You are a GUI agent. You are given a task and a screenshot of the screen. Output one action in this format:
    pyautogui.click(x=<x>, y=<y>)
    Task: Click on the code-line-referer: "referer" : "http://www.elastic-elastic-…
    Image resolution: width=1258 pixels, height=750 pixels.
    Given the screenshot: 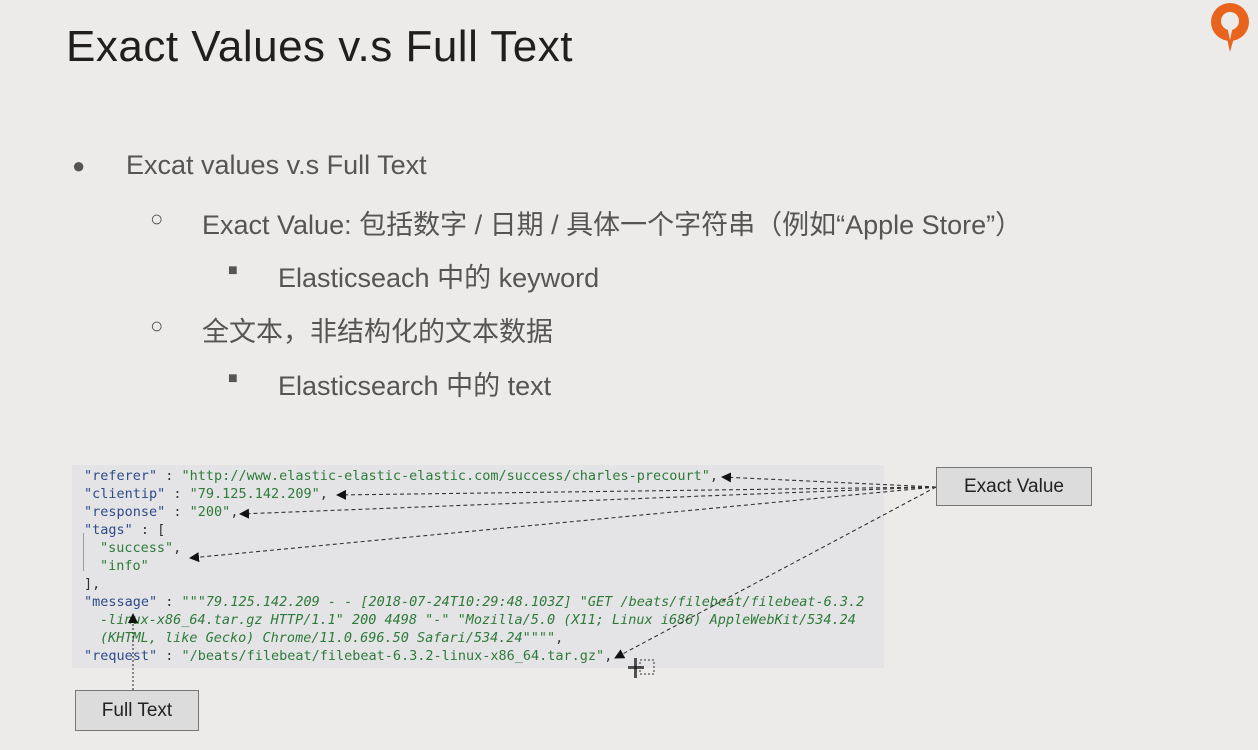 What is the action you would take?
    pyautogui.click(x=401, y=476)
    